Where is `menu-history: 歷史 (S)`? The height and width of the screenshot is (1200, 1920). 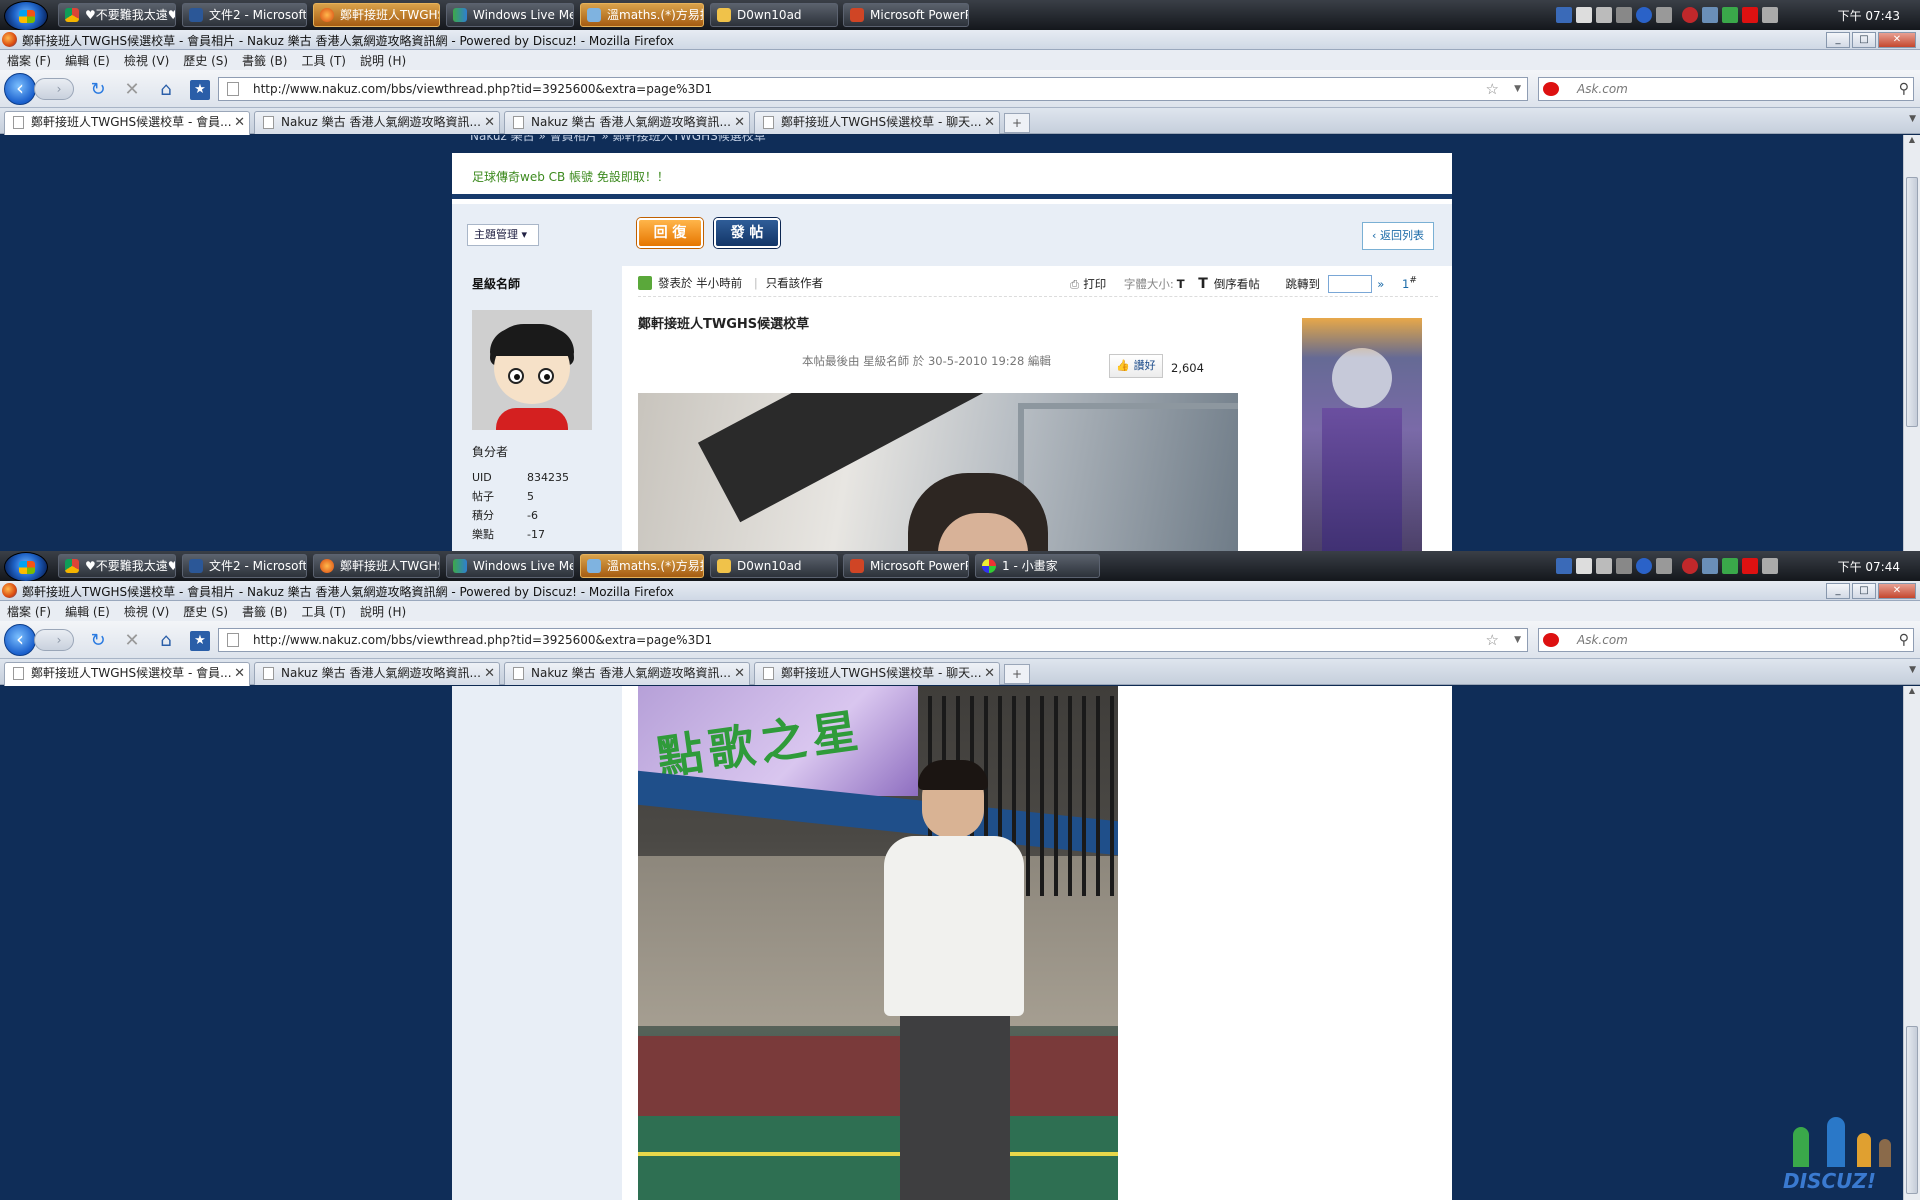
menu-history: 歷史 (S) is located at coordinates (205, 611).